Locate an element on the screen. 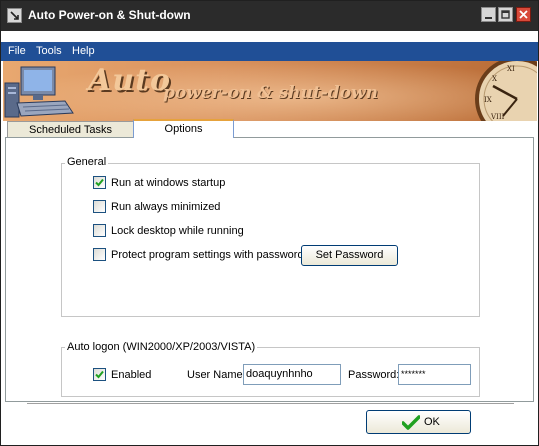 This screenshot has width=539, height=446. svg-text: IX is located at coordinates (488, 100).